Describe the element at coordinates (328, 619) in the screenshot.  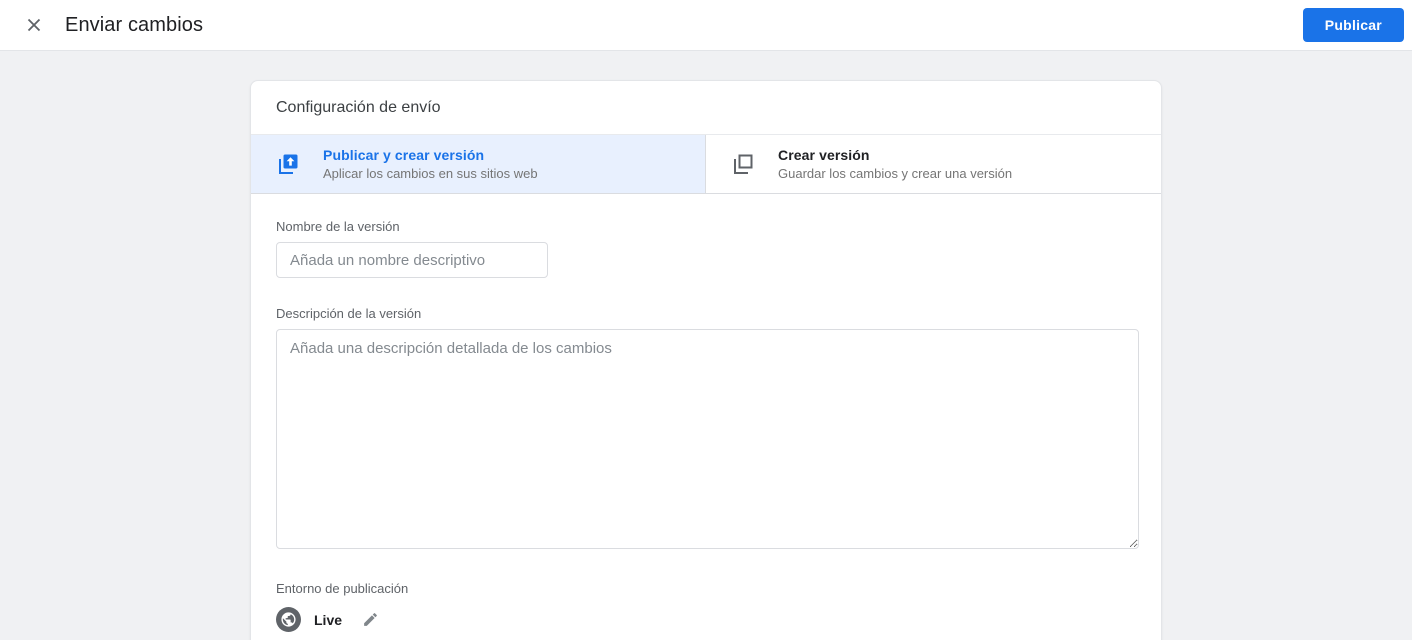
I see `environment-name: Live` at that location.